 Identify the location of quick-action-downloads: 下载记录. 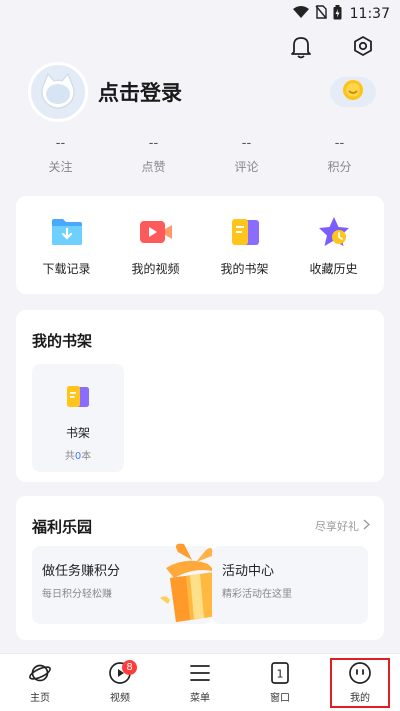
(67, 245).